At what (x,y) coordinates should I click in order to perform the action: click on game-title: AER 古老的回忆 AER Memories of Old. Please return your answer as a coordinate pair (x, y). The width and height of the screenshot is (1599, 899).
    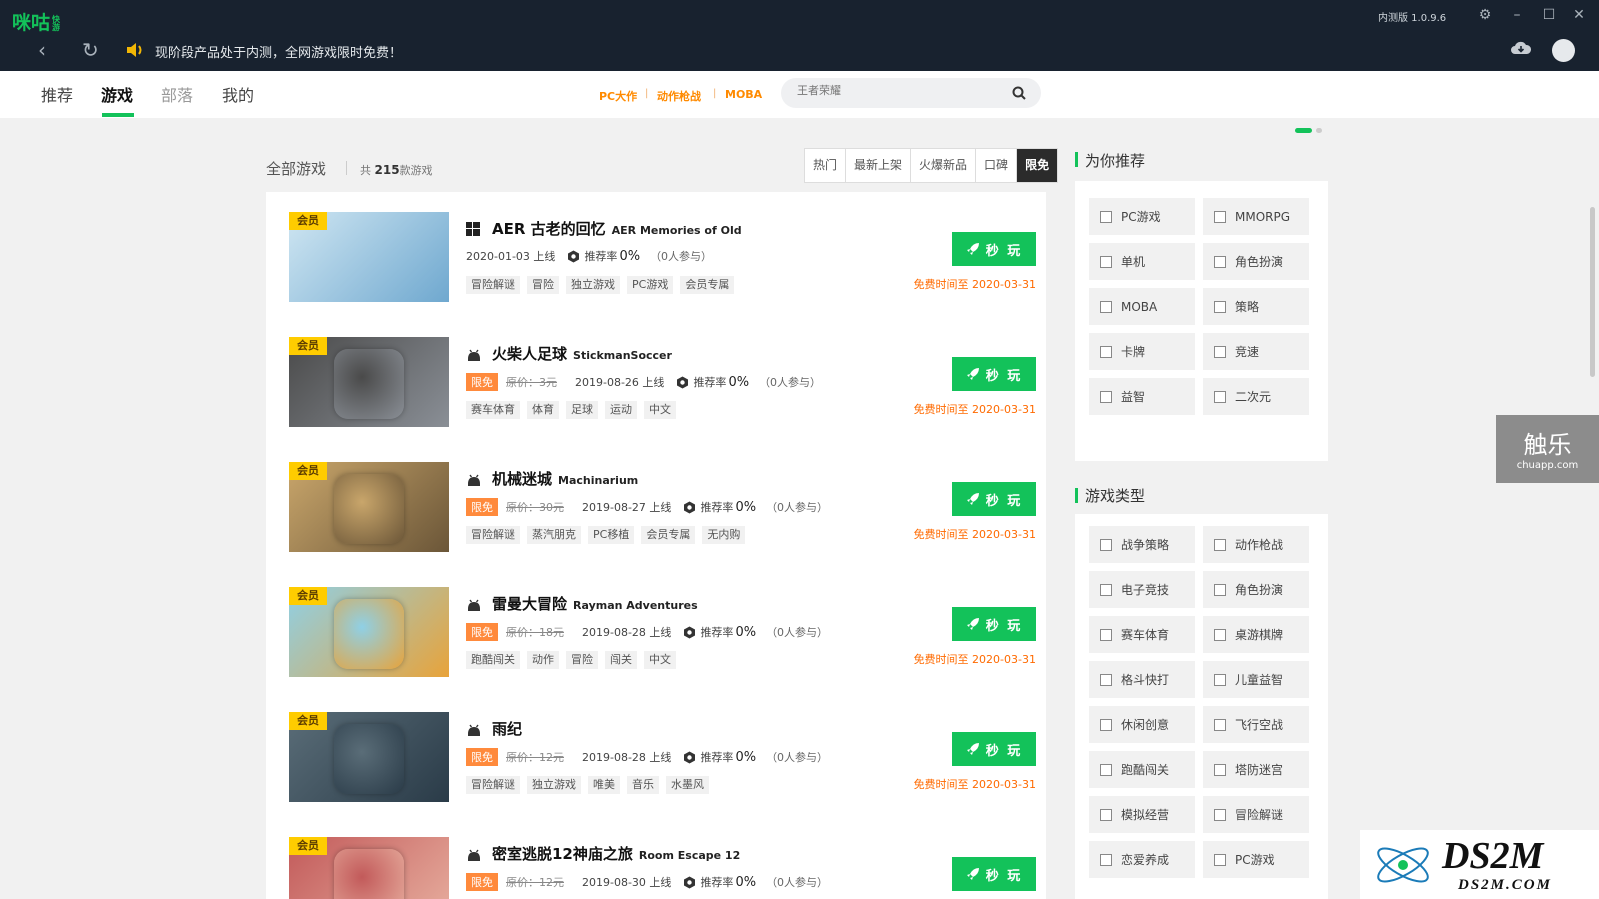
    Looking at the image, I should click on (617, 228).